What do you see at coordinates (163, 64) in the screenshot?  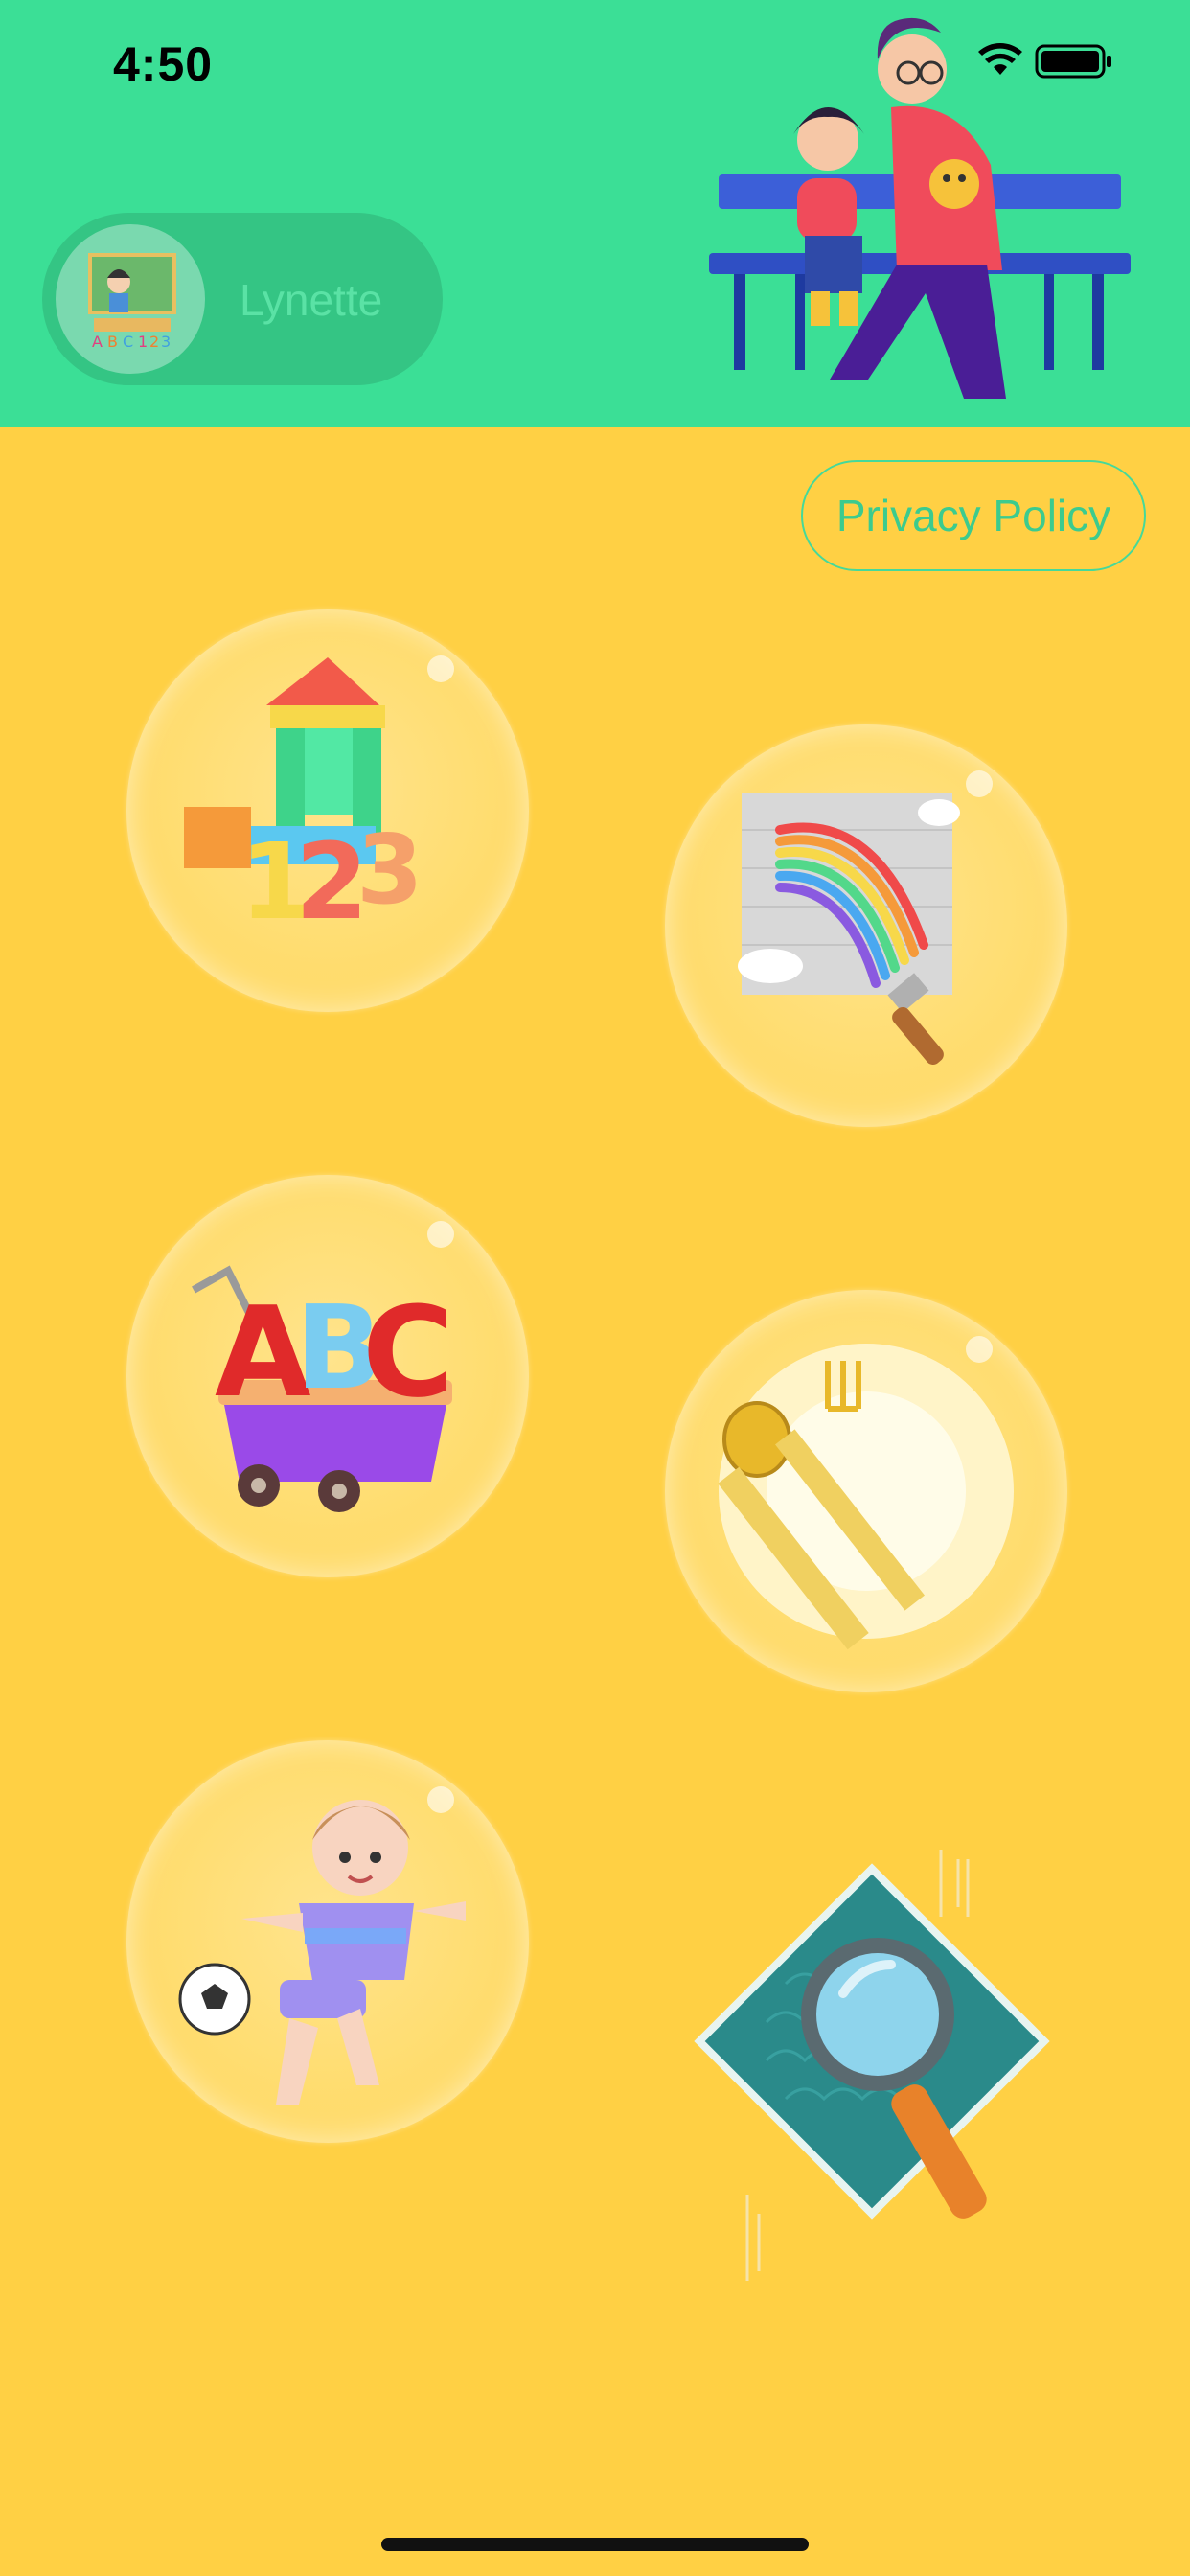 I see `status-time: 4:50` at bounding box center [163, 64].